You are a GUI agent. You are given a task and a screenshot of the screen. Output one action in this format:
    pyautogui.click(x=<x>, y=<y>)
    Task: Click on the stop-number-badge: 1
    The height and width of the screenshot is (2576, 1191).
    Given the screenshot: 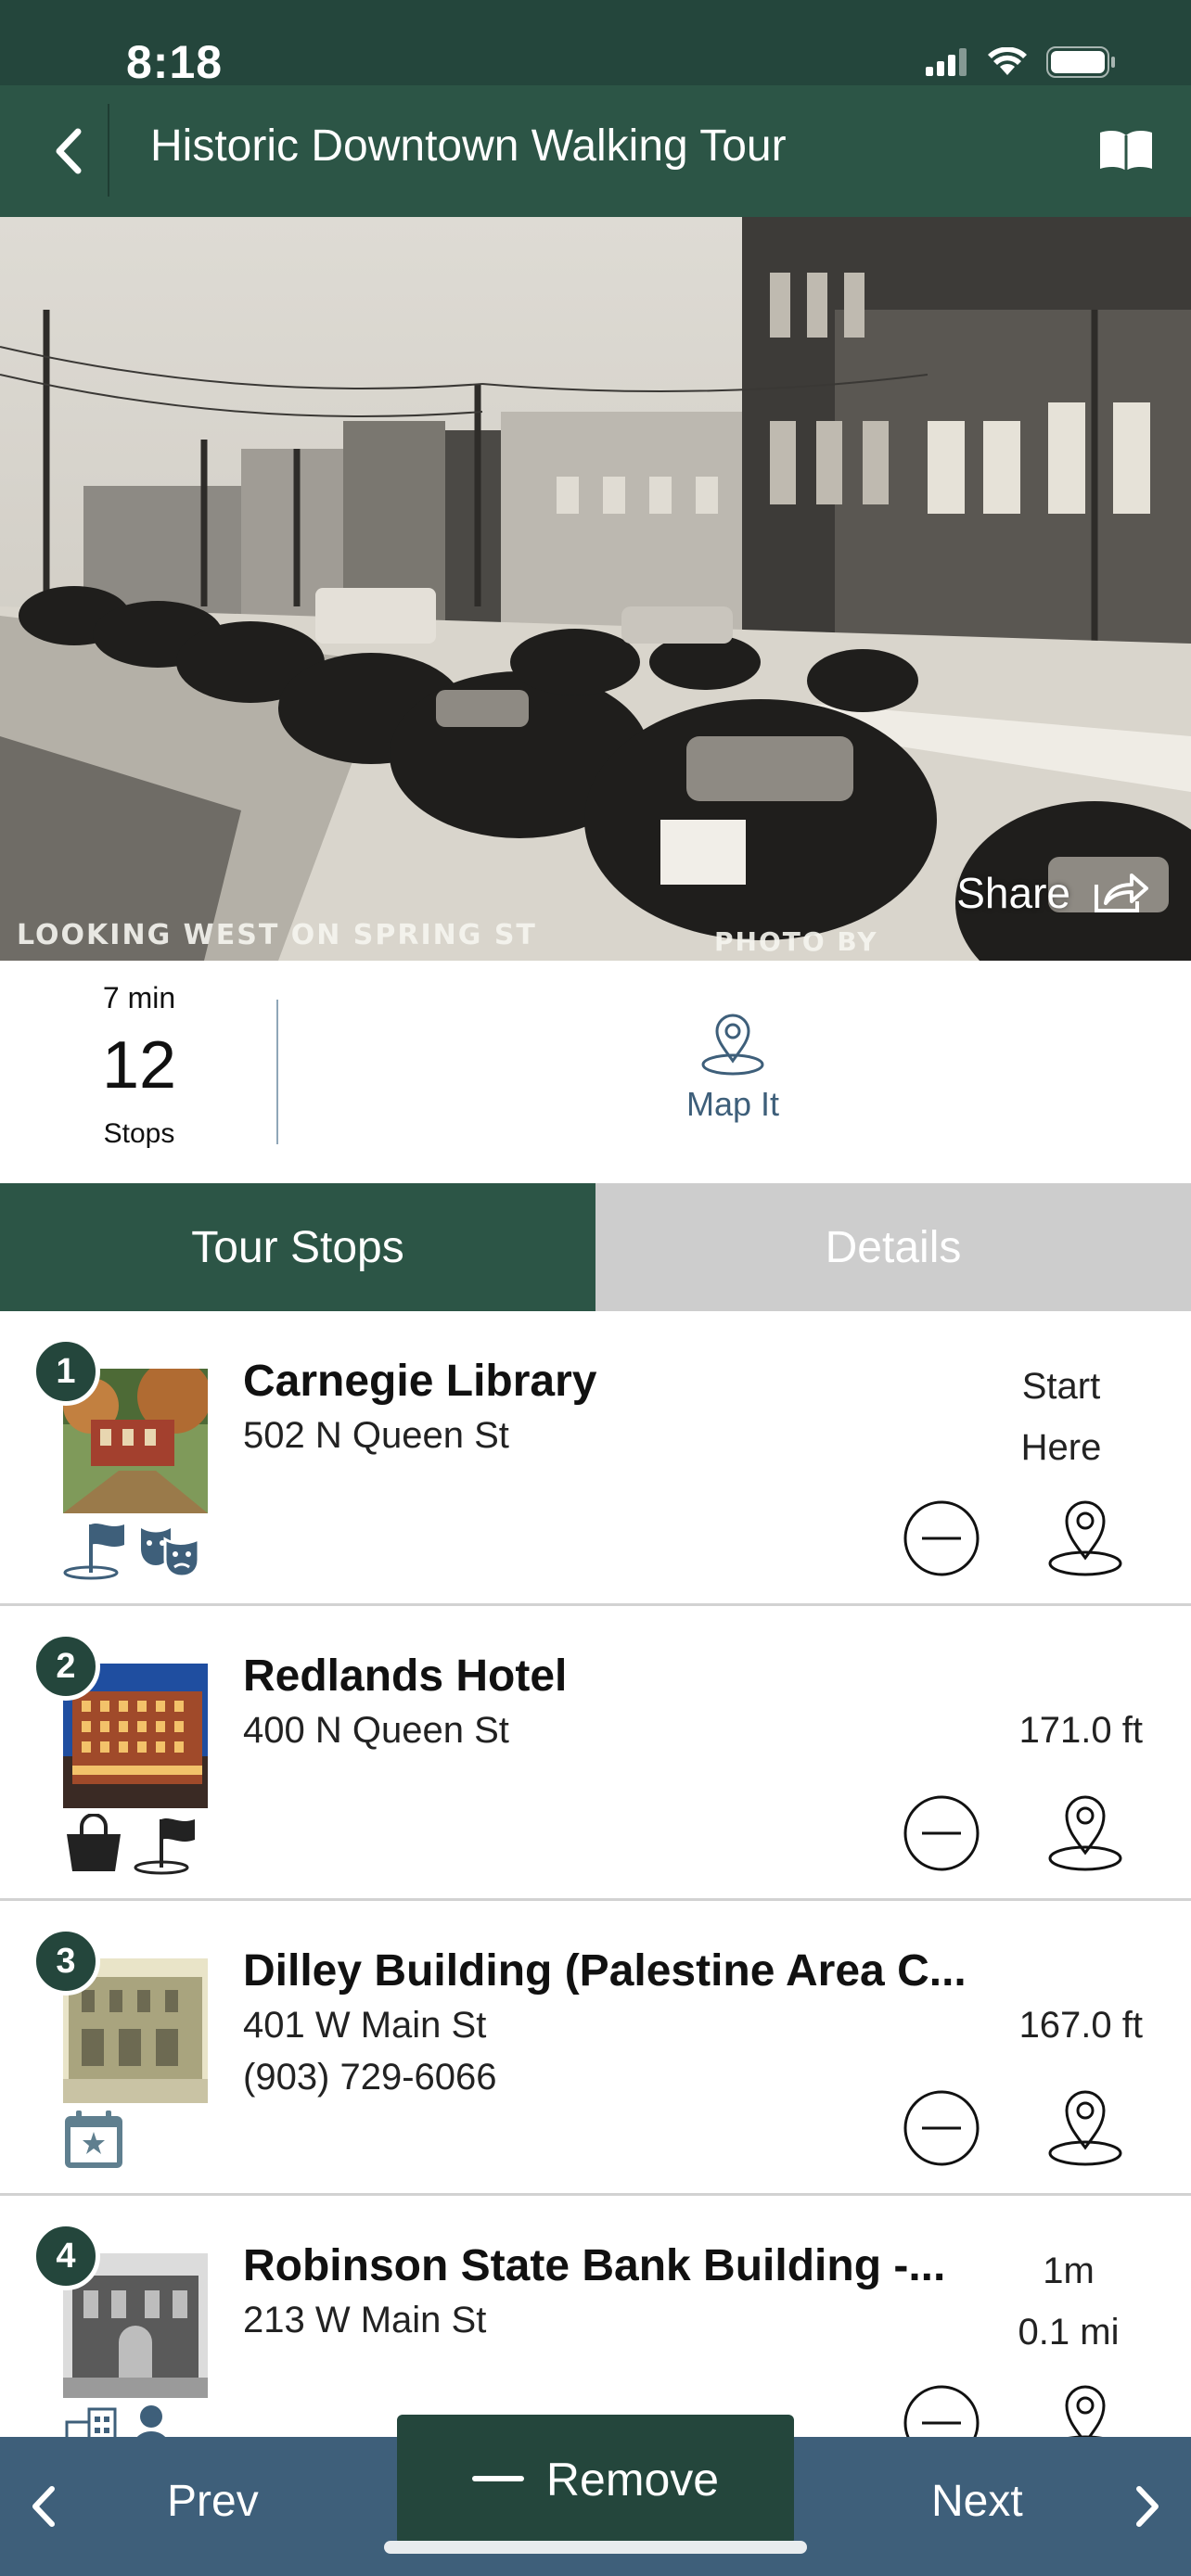 What is the action you would take?
    pyautogui.click(x=66, y=1371)
    